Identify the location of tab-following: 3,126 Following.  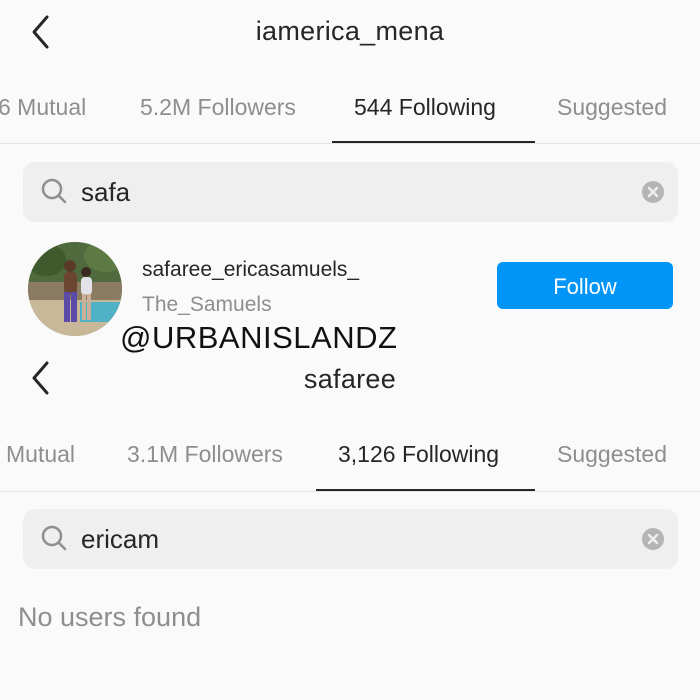
(418, 454).